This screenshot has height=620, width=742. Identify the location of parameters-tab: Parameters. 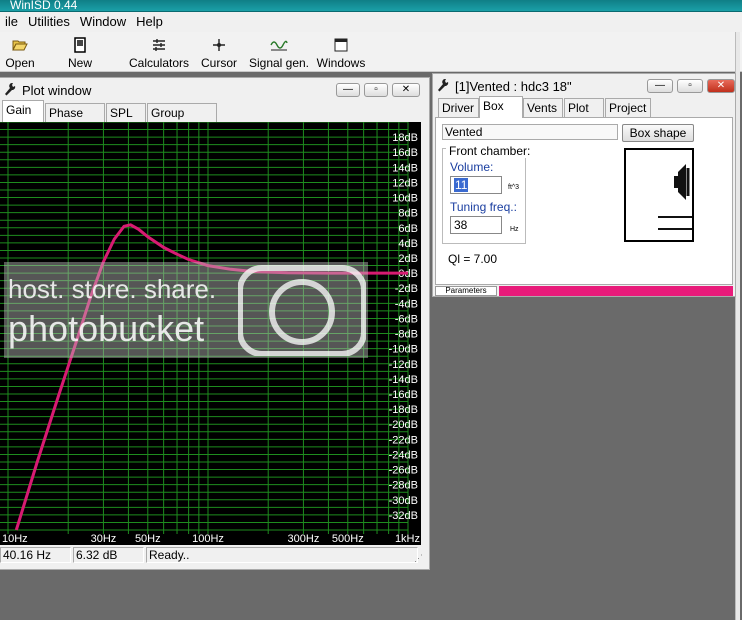
(466, 291).